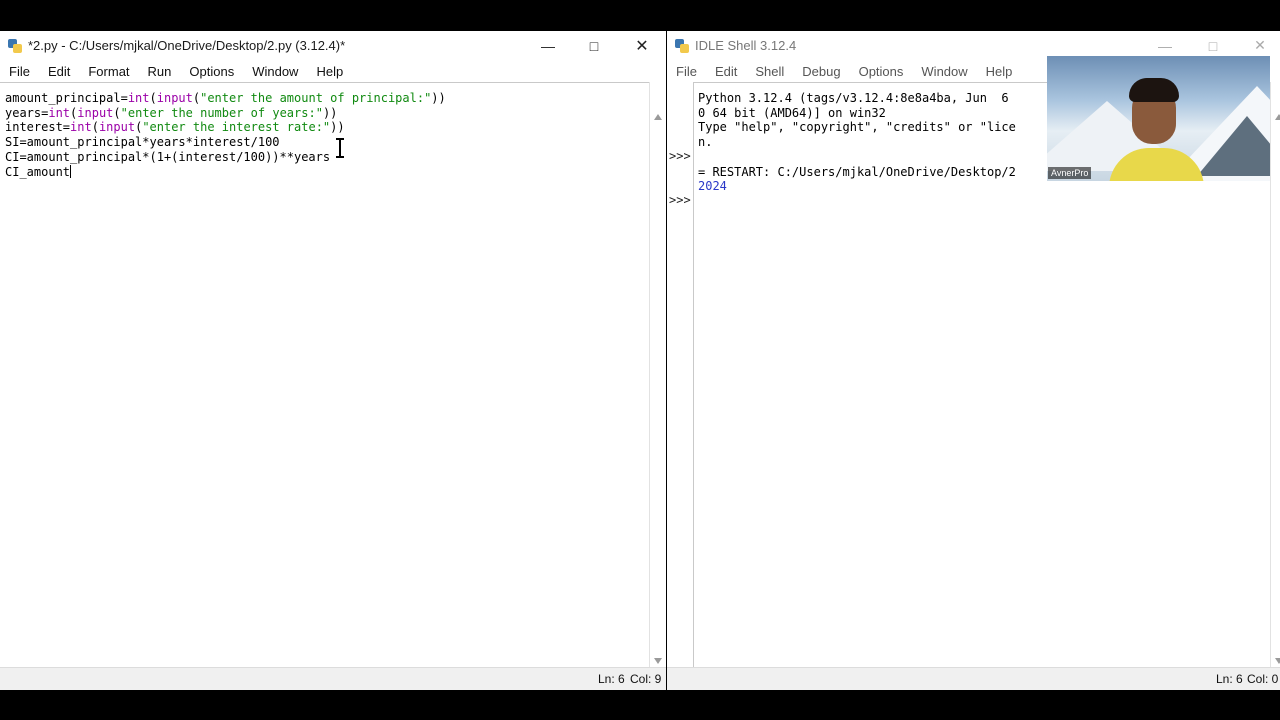 This screenshot has width=1280, height=720. Describe the element at coordinates (646, 679) in the screenshot. I see `editor-column-number: Col: 9` at that location.